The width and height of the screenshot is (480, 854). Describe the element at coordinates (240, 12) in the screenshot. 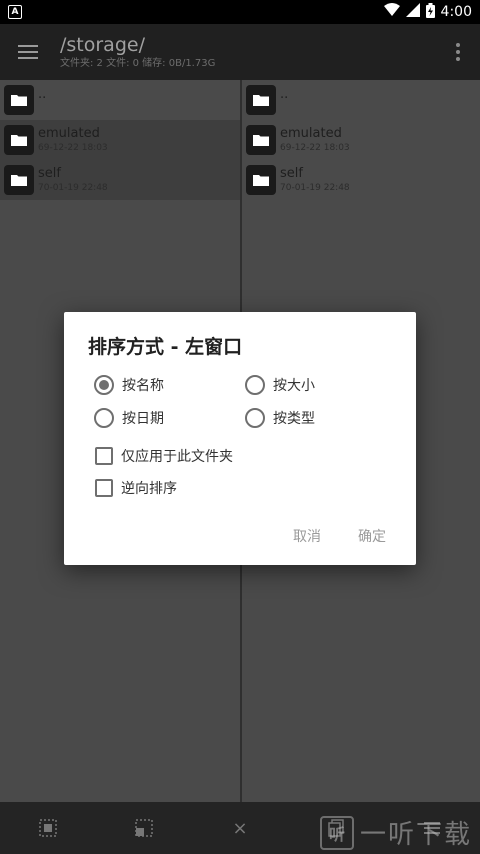

I see `status-bar: A 4:00` at that location.